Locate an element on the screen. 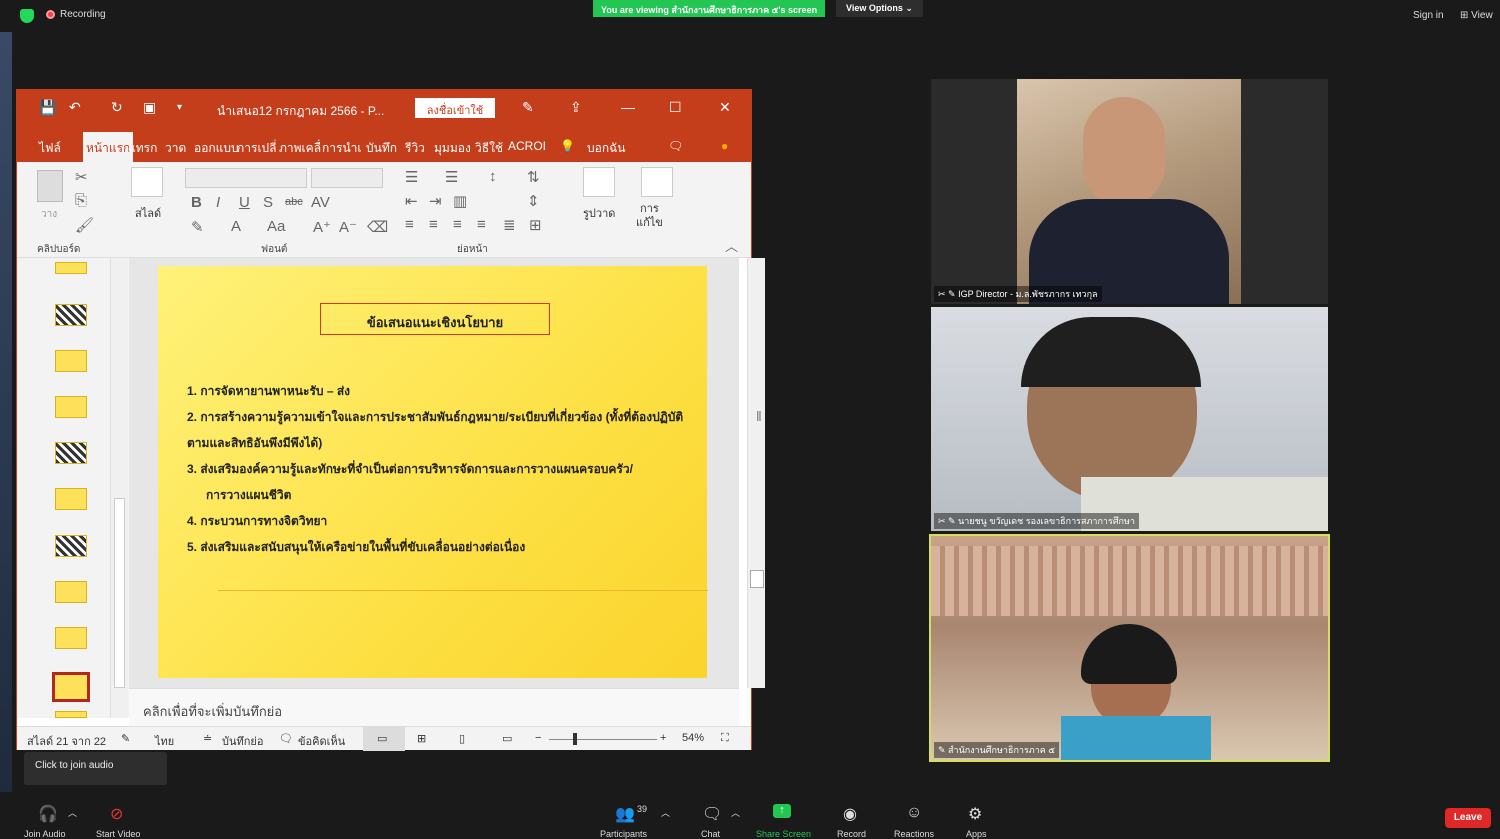 The image size is (1500, 839). shadow-icon: S is located at coordinates (268, 202).